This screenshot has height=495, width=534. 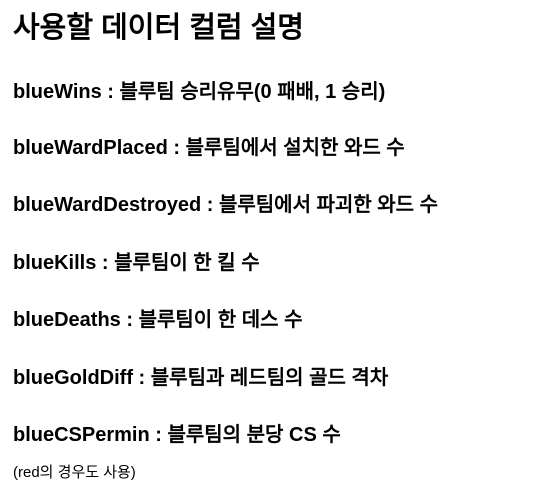 What do you see at coordinates (328, 205) in the screenshot?
I see `column-desc: 블루팀에서 파괴한 와드 수` at bounding box center [328, 205].